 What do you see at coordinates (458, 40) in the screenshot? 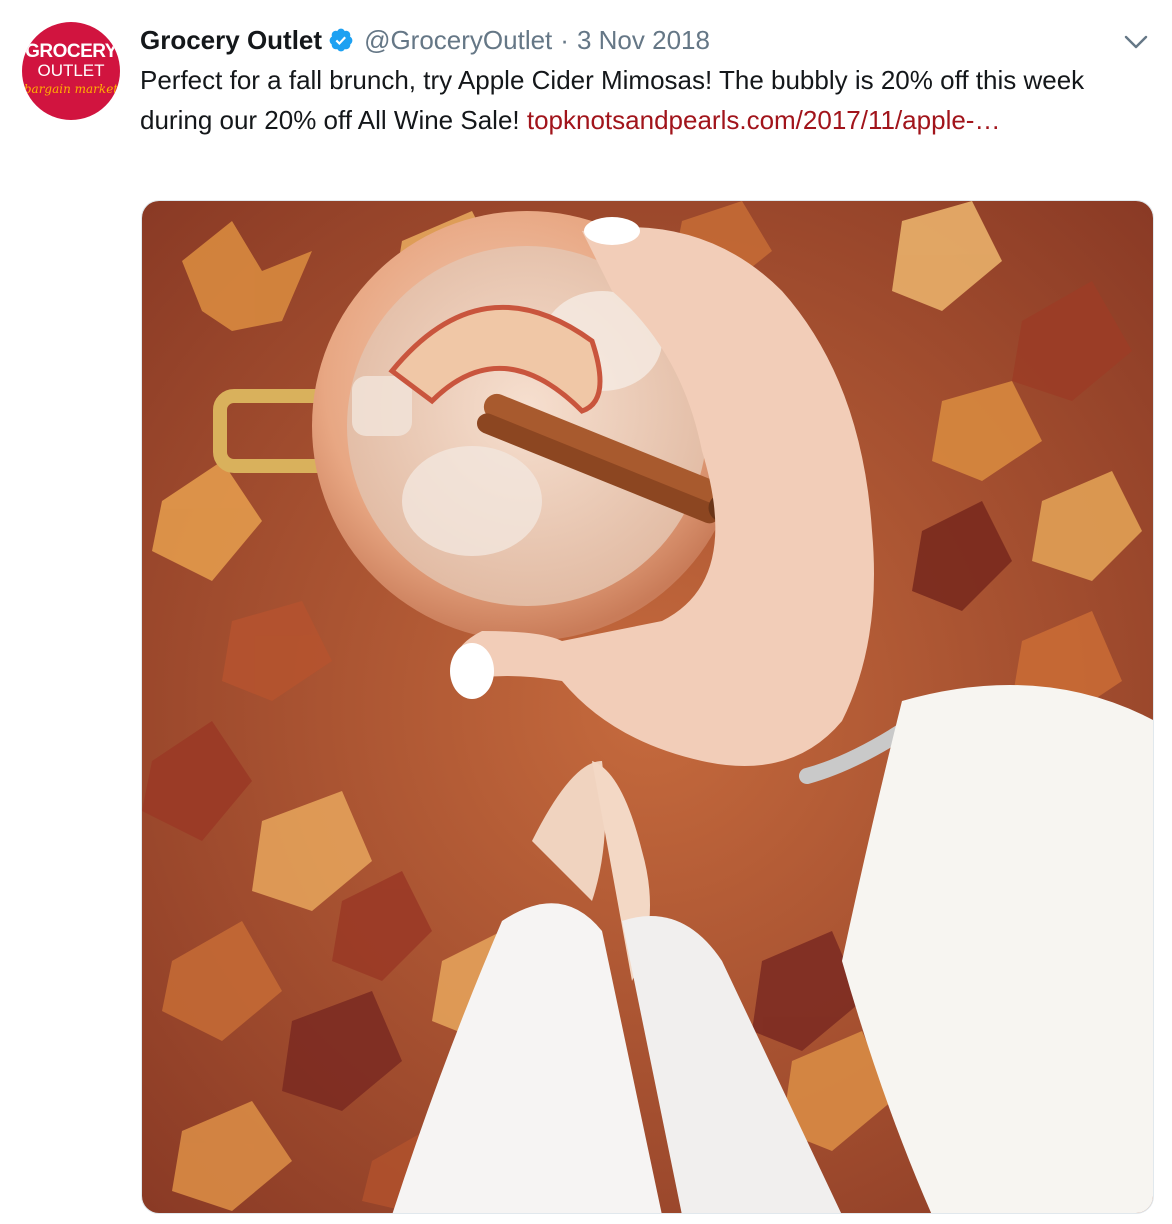
I see `author-handle: @GroceryOutlet` at bounding box center [458, 40].